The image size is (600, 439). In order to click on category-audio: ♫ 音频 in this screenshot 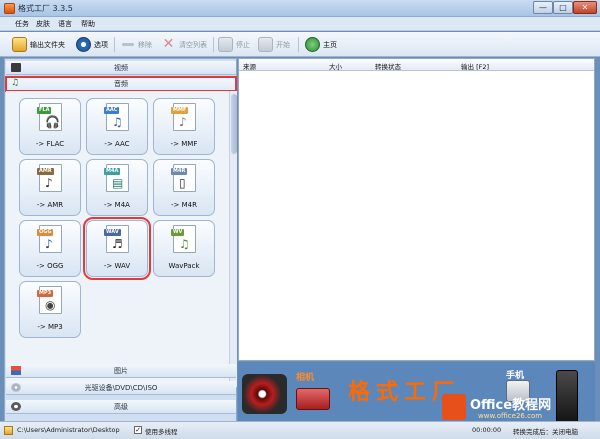, I will do `click(121, 84)`.